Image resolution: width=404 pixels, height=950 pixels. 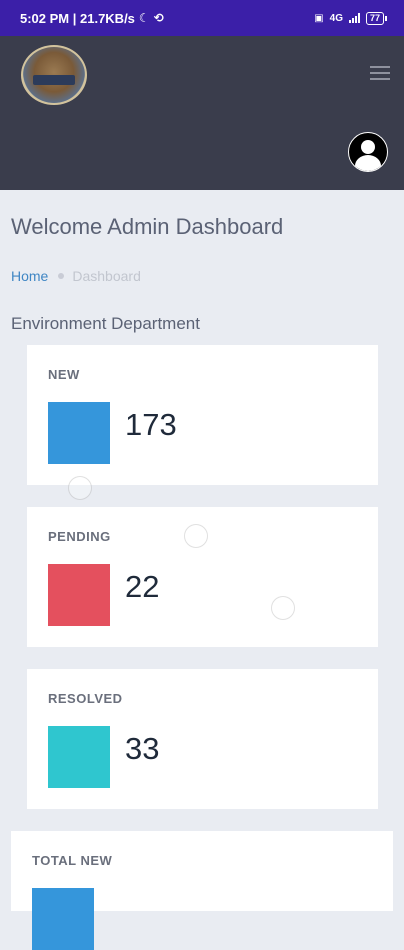 What do you see at coordinates (142, 586) in the screenshot?
I see `stat-card-value: 22` at bounding box center [142, 586].